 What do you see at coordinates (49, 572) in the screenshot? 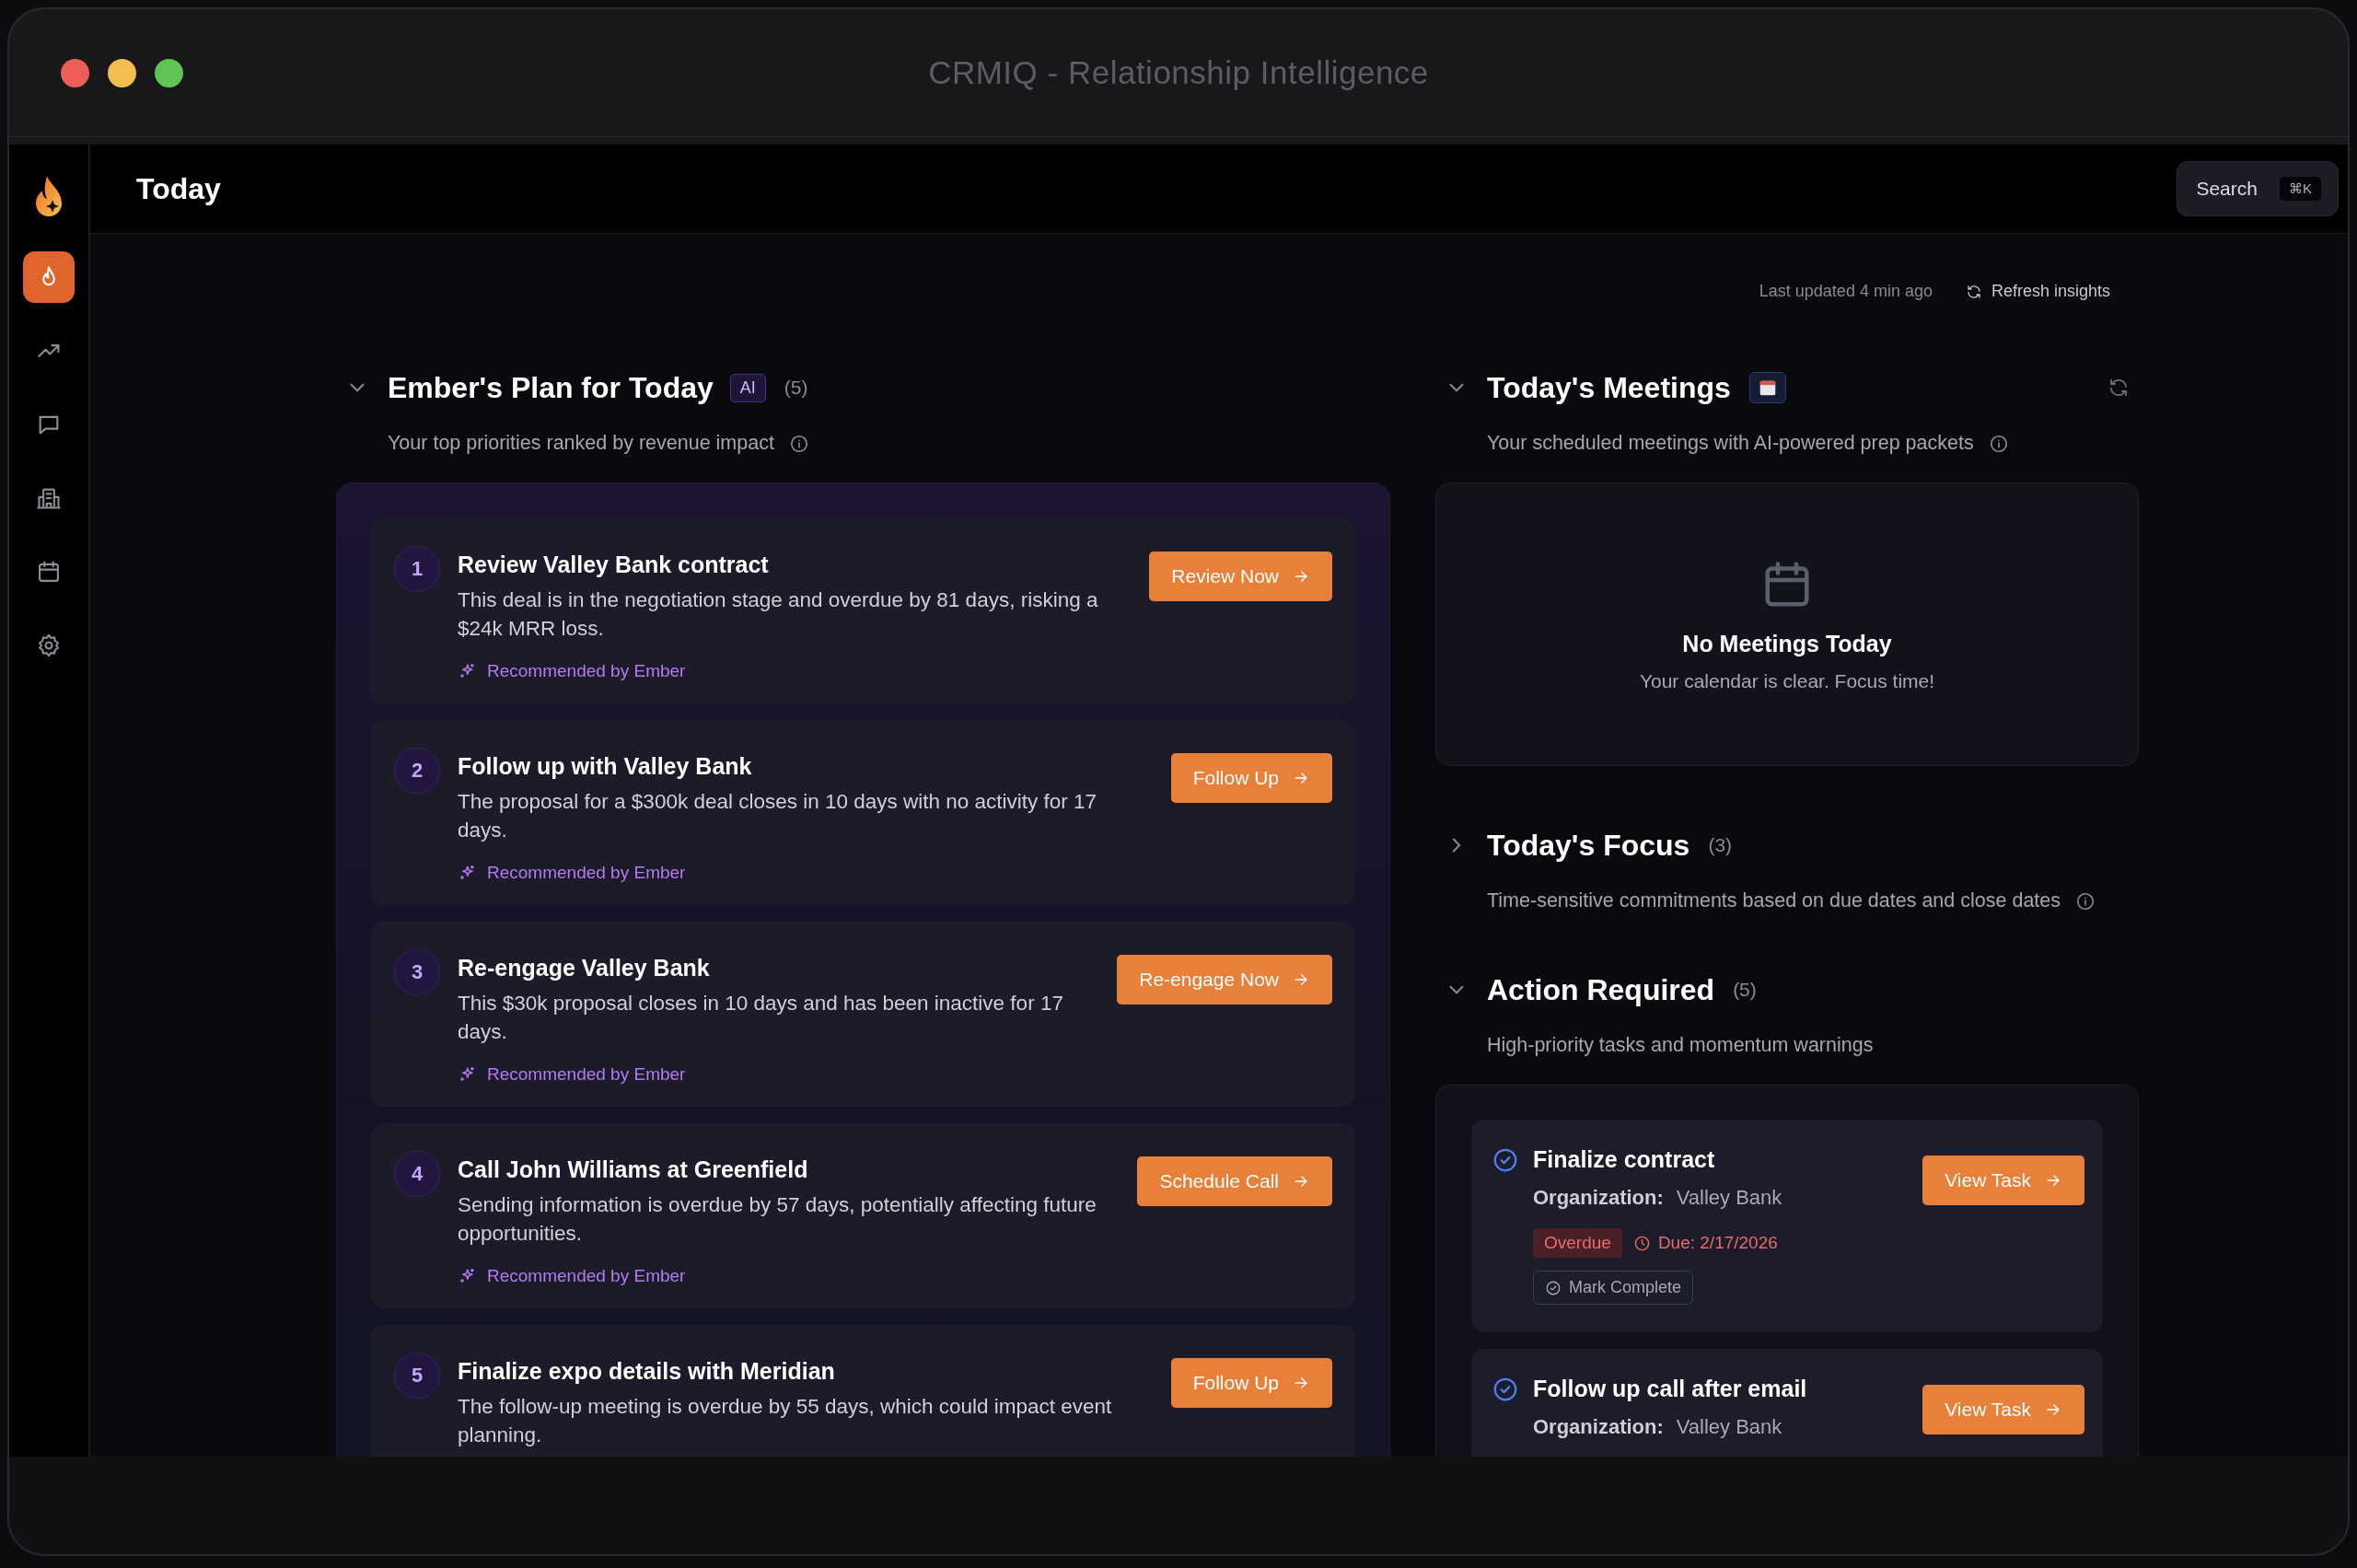
I see `calendar-icon` at bounding box center [49, 572].